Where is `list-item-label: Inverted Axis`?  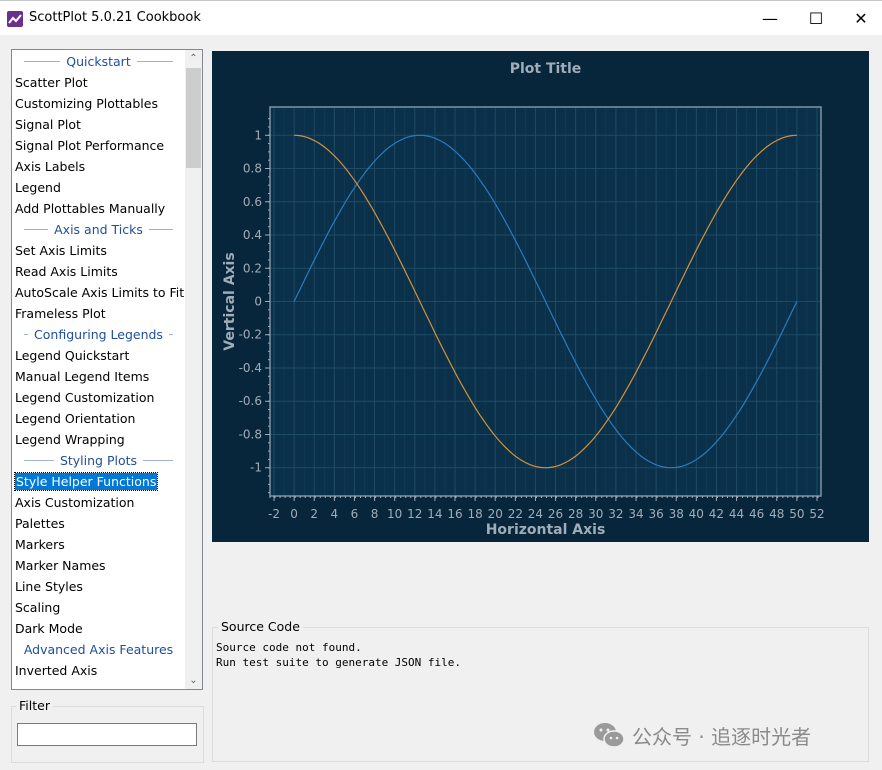 list-item-label: Inverted Axis is located at coordinates (56, 670).